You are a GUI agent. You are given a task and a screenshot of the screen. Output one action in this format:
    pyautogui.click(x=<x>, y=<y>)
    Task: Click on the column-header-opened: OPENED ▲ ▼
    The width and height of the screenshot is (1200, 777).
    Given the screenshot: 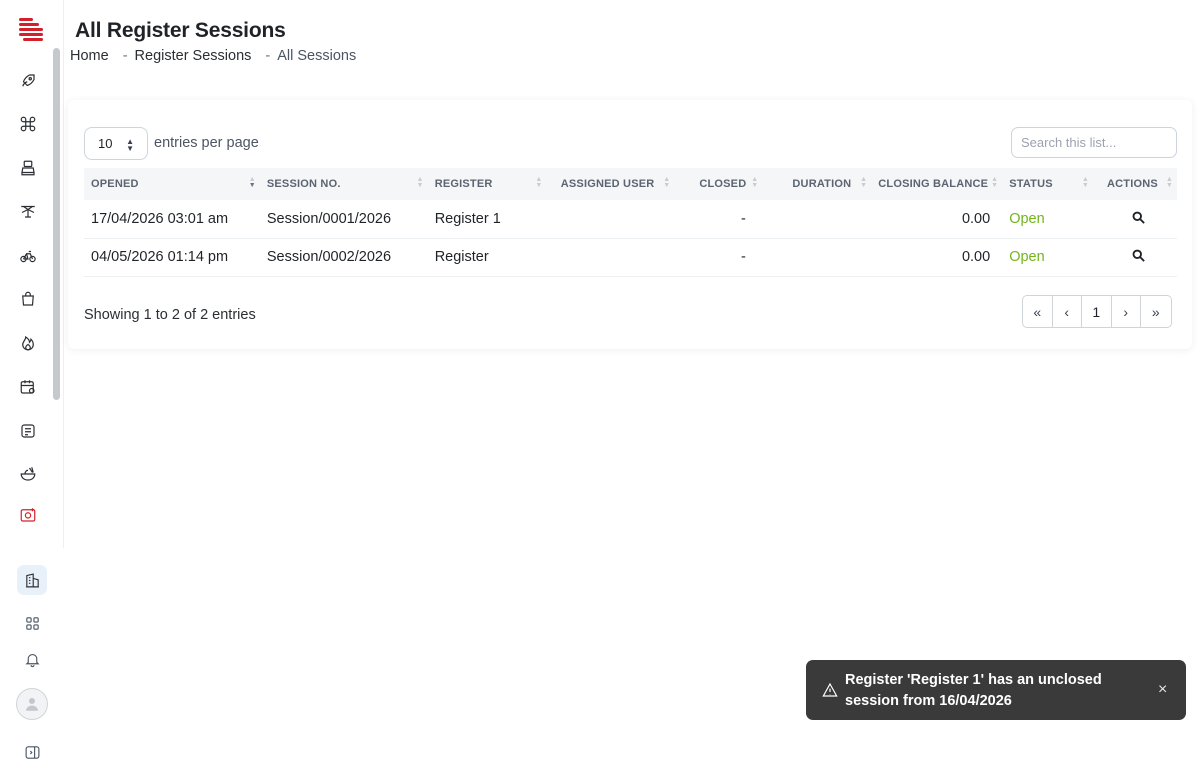 What is the action you would take?
    pyautogui.click(x=172, y=184)
    